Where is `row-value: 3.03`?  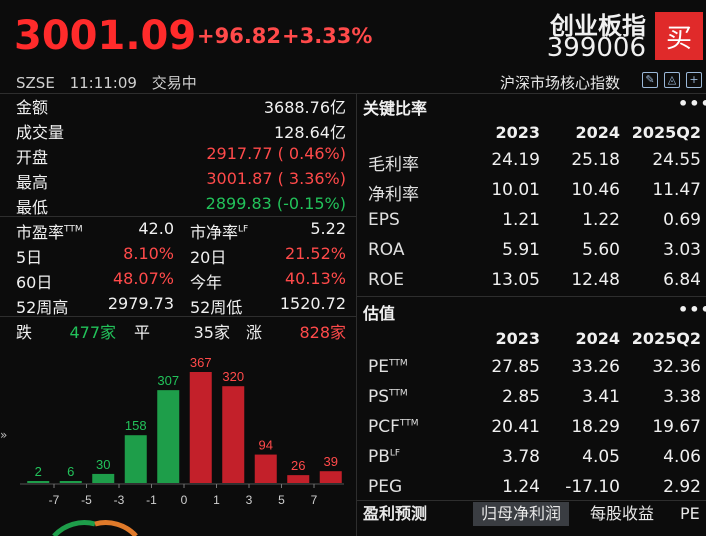
row-value: 3.03 is located at coordinates (682, 250).